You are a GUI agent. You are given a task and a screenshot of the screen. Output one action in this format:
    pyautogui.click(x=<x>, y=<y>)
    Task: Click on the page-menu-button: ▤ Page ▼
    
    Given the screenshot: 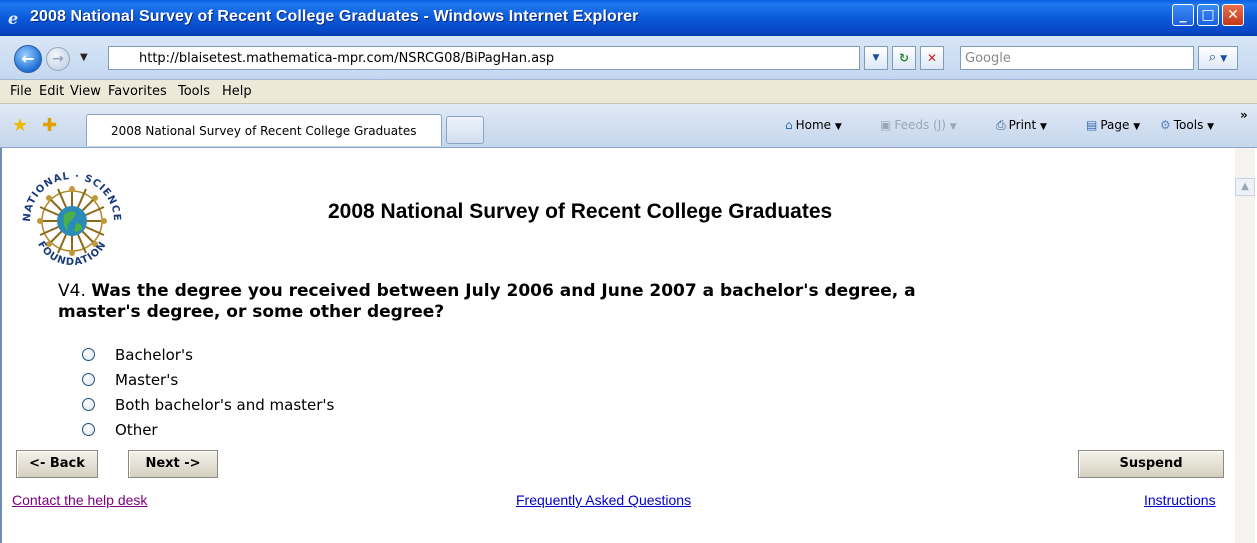 What is the action you would take?
    pyautogui.click(x=1113, y=125)
    